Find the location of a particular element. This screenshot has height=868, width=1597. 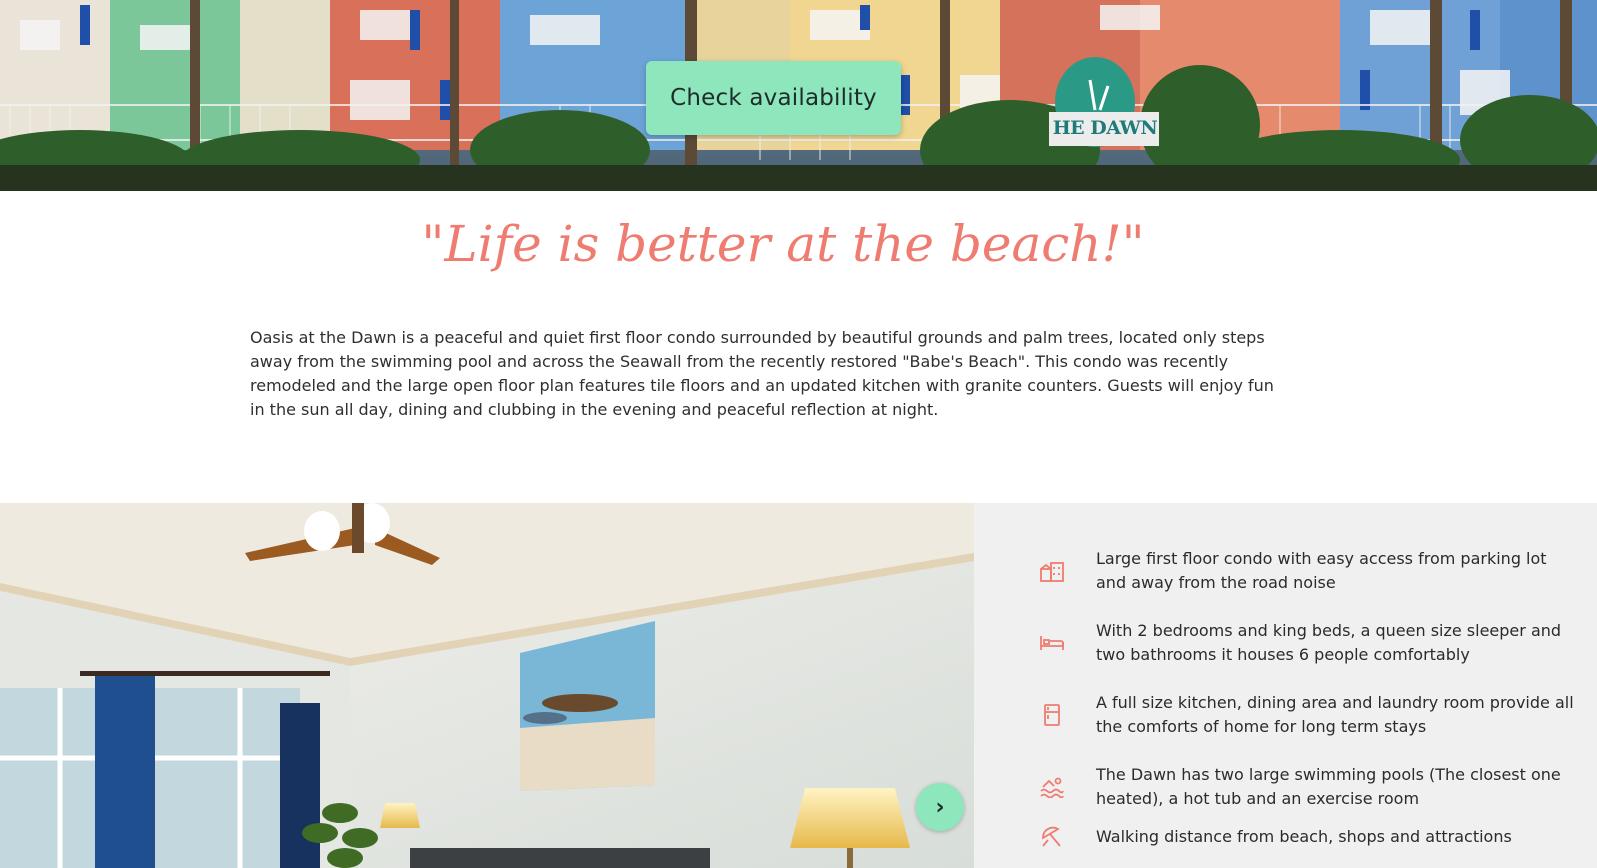

check-availability-button: Check availability is located at coordinates (773, 98).